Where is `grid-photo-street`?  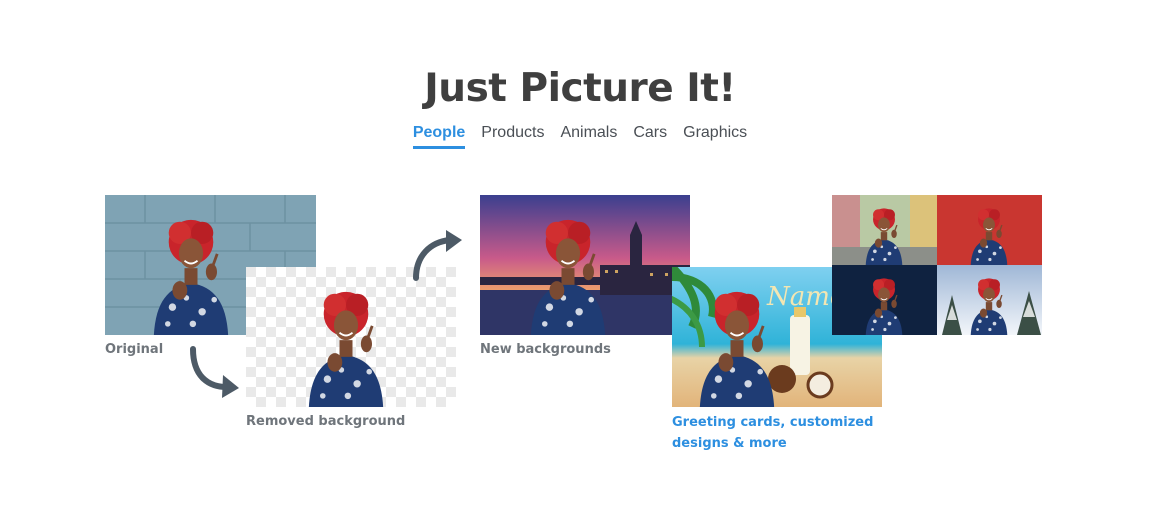 grid-photo-street is located at coordinates (884, 230).